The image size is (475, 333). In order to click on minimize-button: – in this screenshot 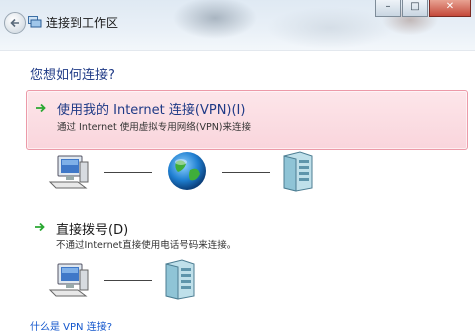, I will do `click(388, 8)`.